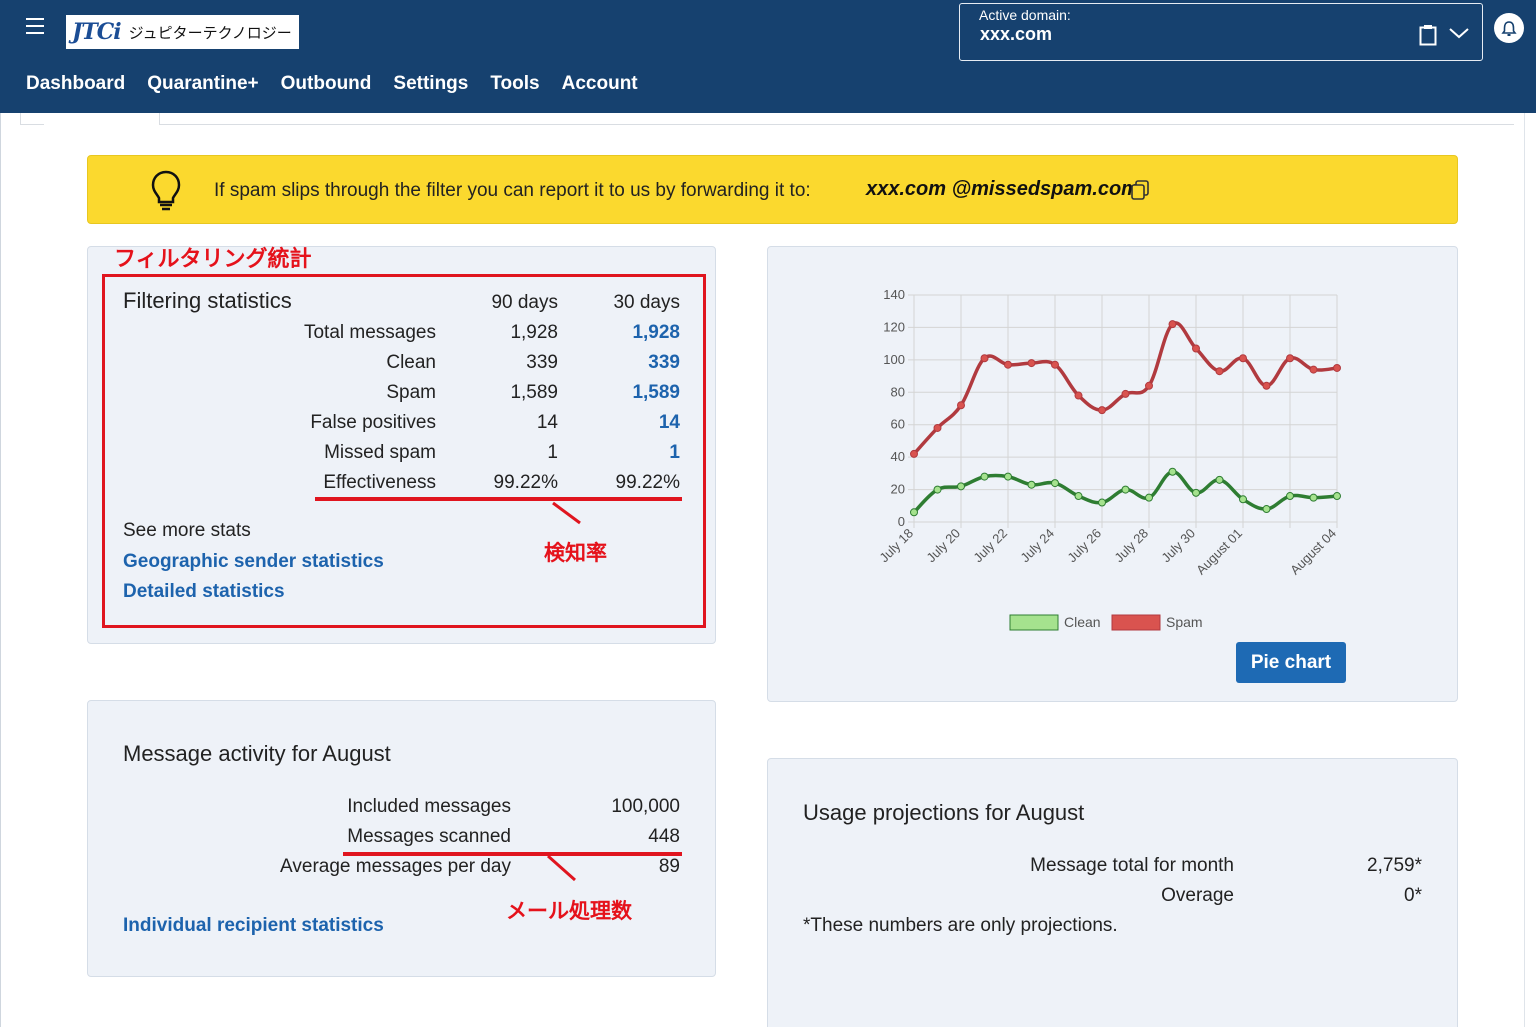  Describe the element at coordinates (369, 332) in the screenshot. I see `stat-label: Total messages` at that location.